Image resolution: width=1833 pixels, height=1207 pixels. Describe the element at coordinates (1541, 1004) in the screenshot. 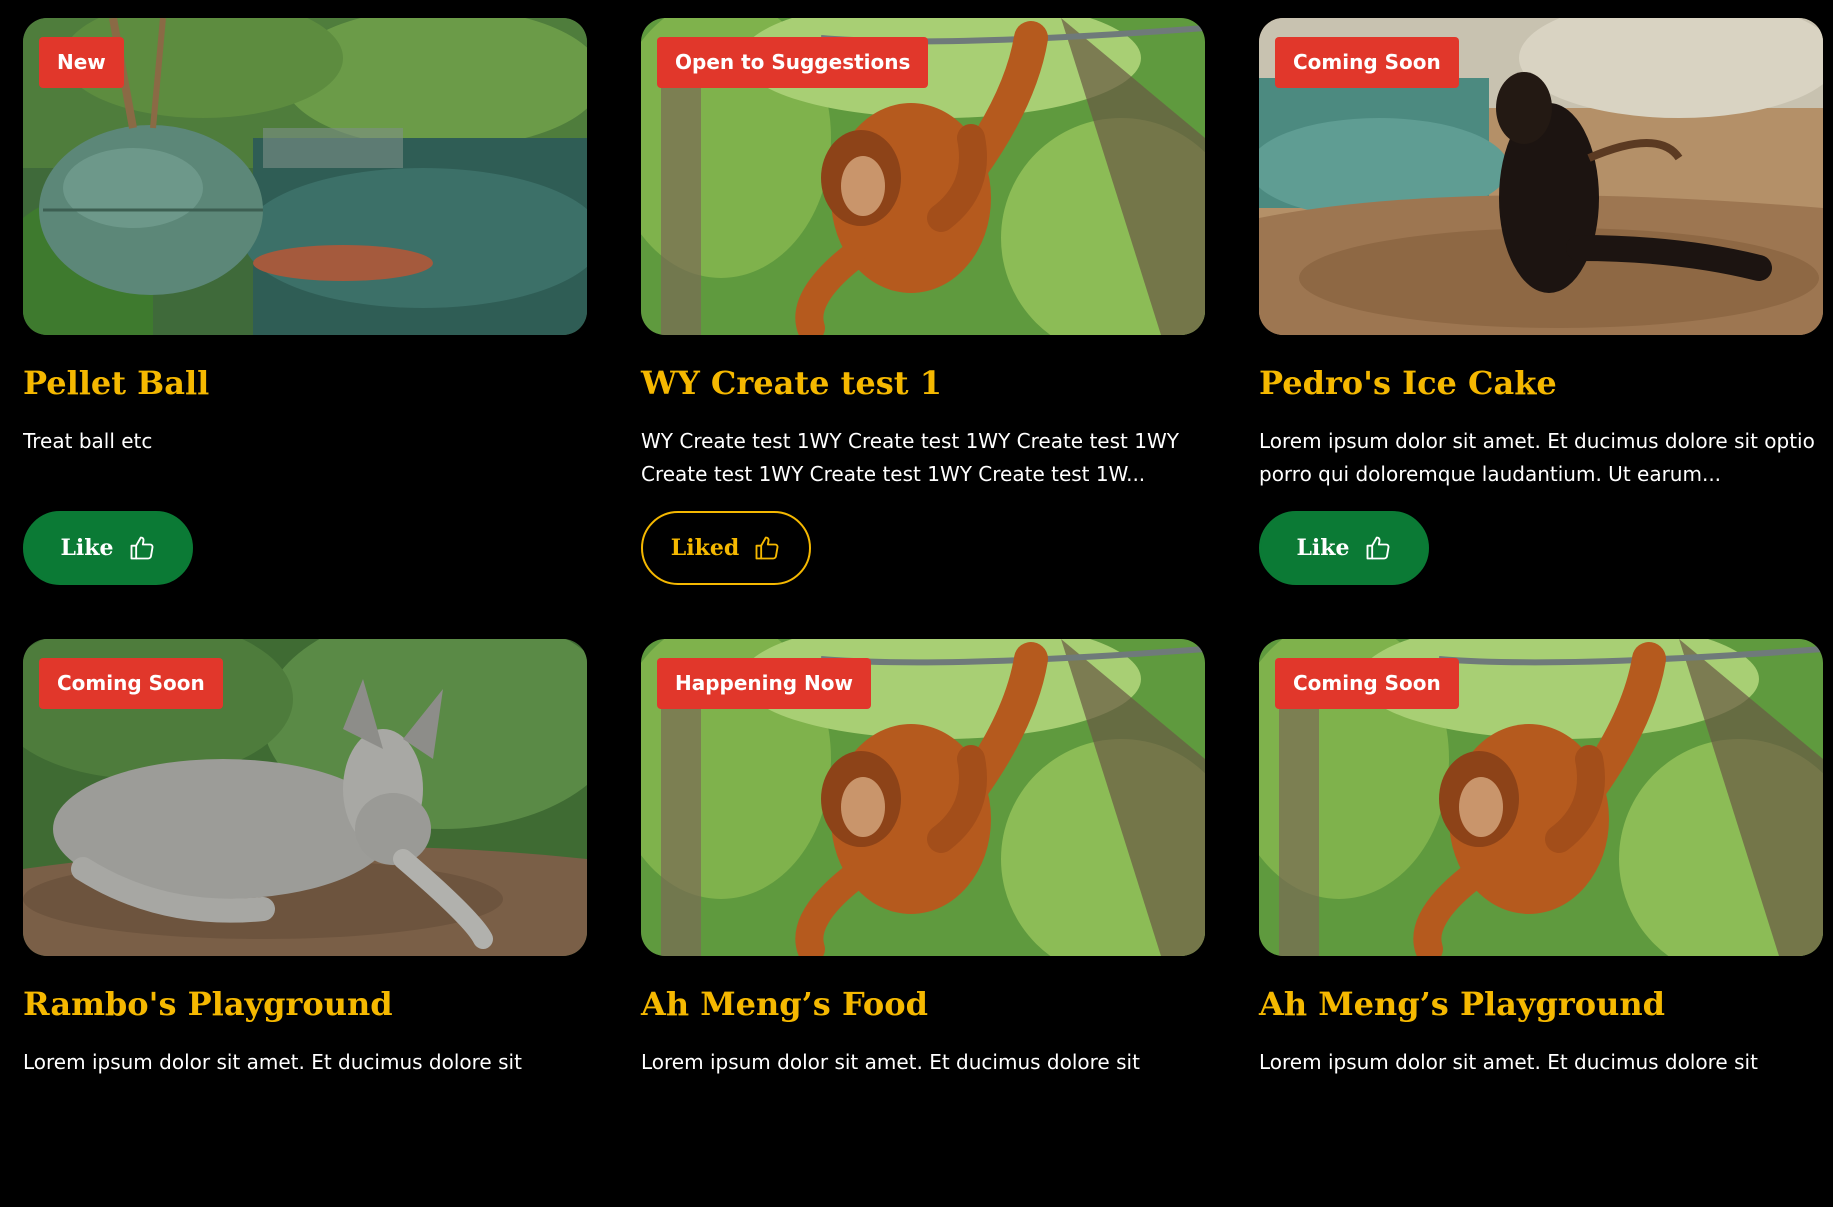

I see `card-title: Ah Meng’s Playground` at that location.